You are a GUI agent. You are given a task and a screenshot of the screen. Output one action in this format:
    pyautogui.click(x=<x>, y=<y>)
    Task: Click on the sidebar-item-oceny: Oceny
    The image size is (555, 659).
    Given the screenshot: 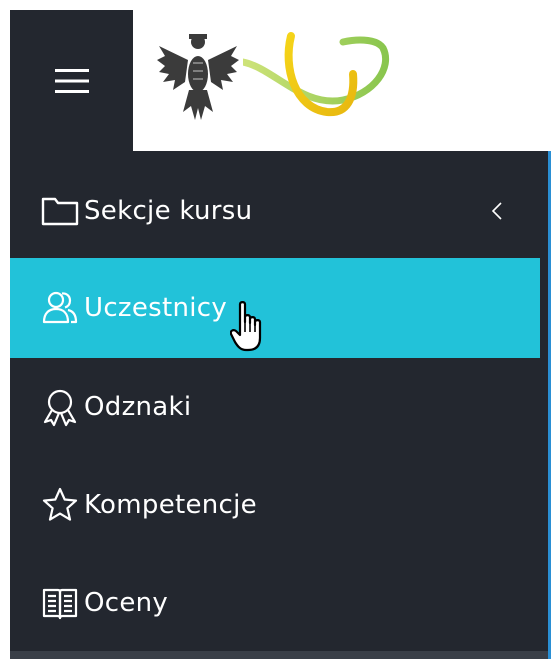 What is the action you would take?
    pyautogui.click(x=275, y=603)
    